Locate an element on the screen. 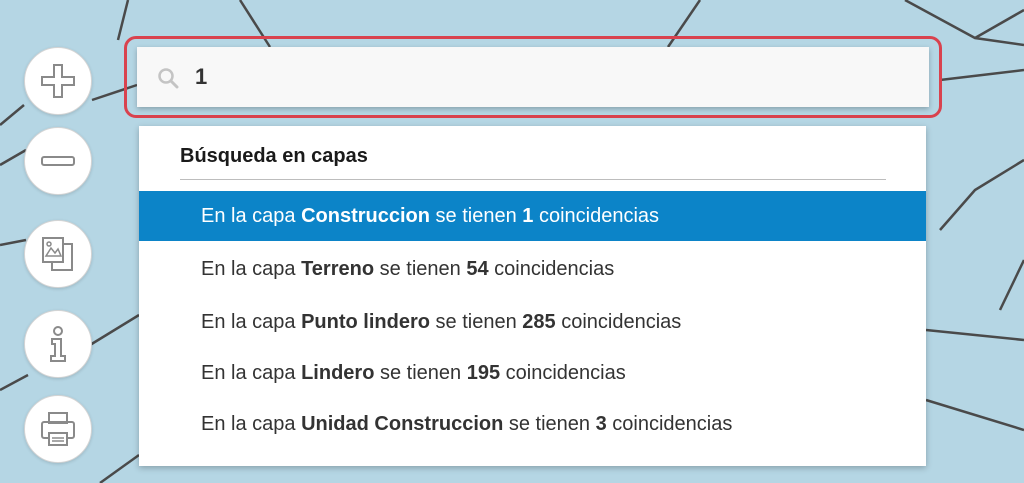 The height and width of the screenshot is (483, 1024). result-layer-name: Punto lindero is located at coordinates (365, 321).